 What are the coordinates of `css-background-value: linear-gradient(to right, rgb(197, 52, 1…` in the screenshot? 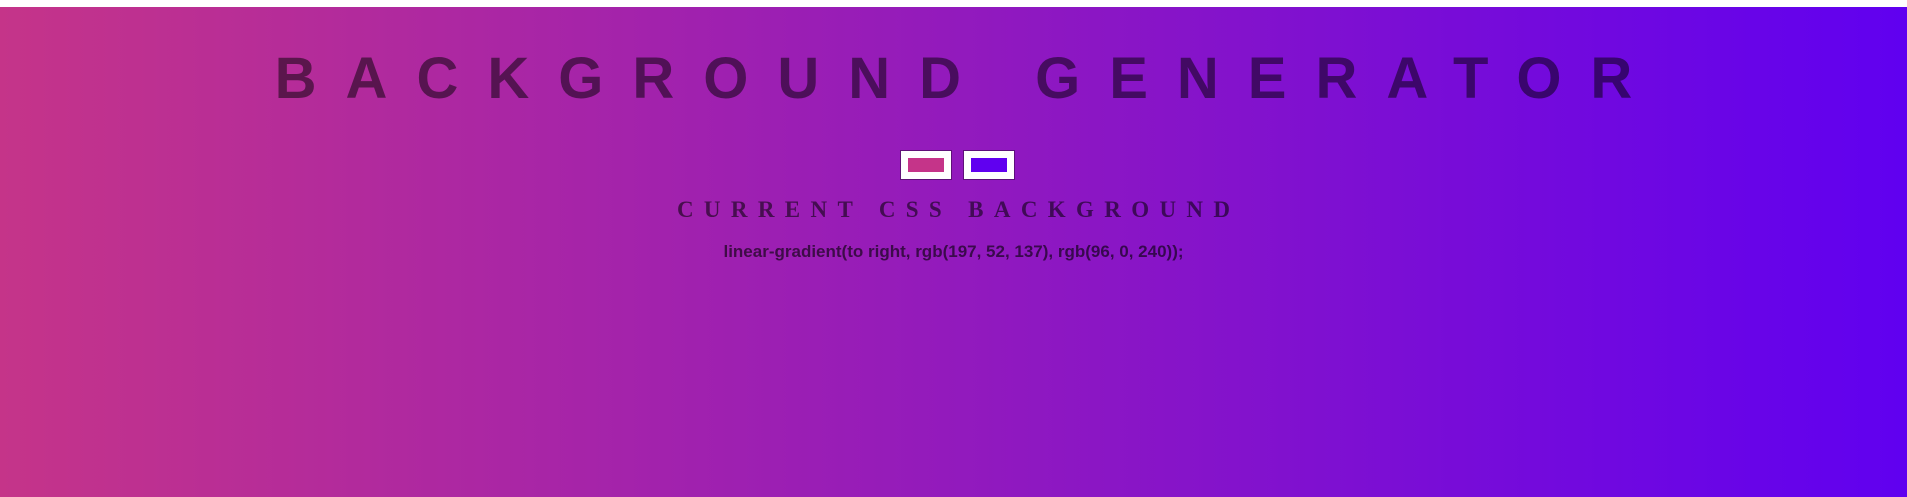 It's located at (953, 251).